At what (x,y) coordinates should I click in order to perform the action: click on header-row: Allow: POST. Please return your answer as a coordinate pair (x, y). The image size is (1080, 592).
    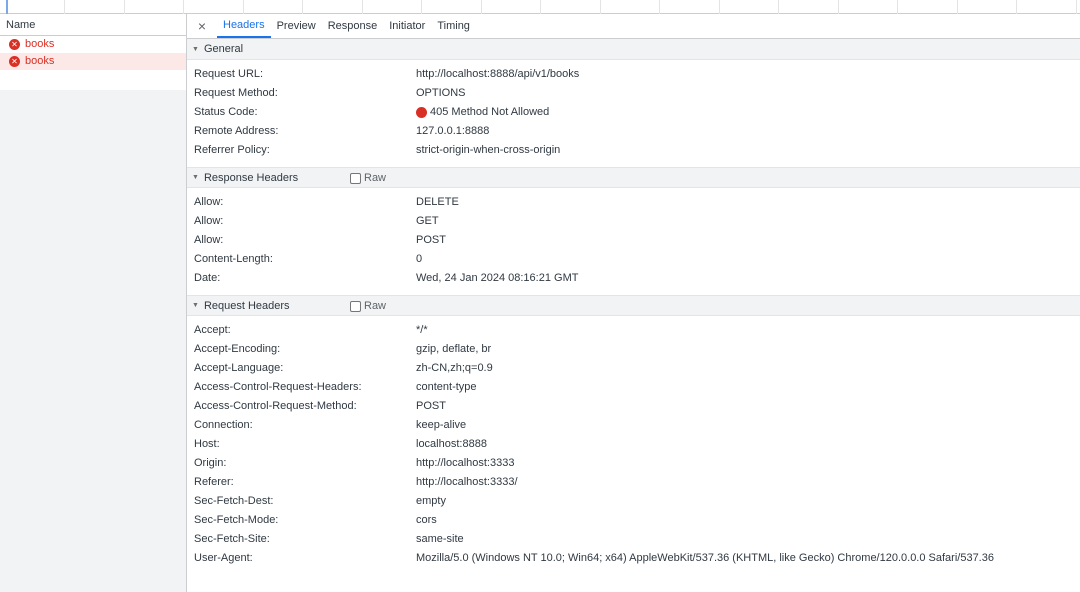
    Looking at the image, I should click on (633, 240).